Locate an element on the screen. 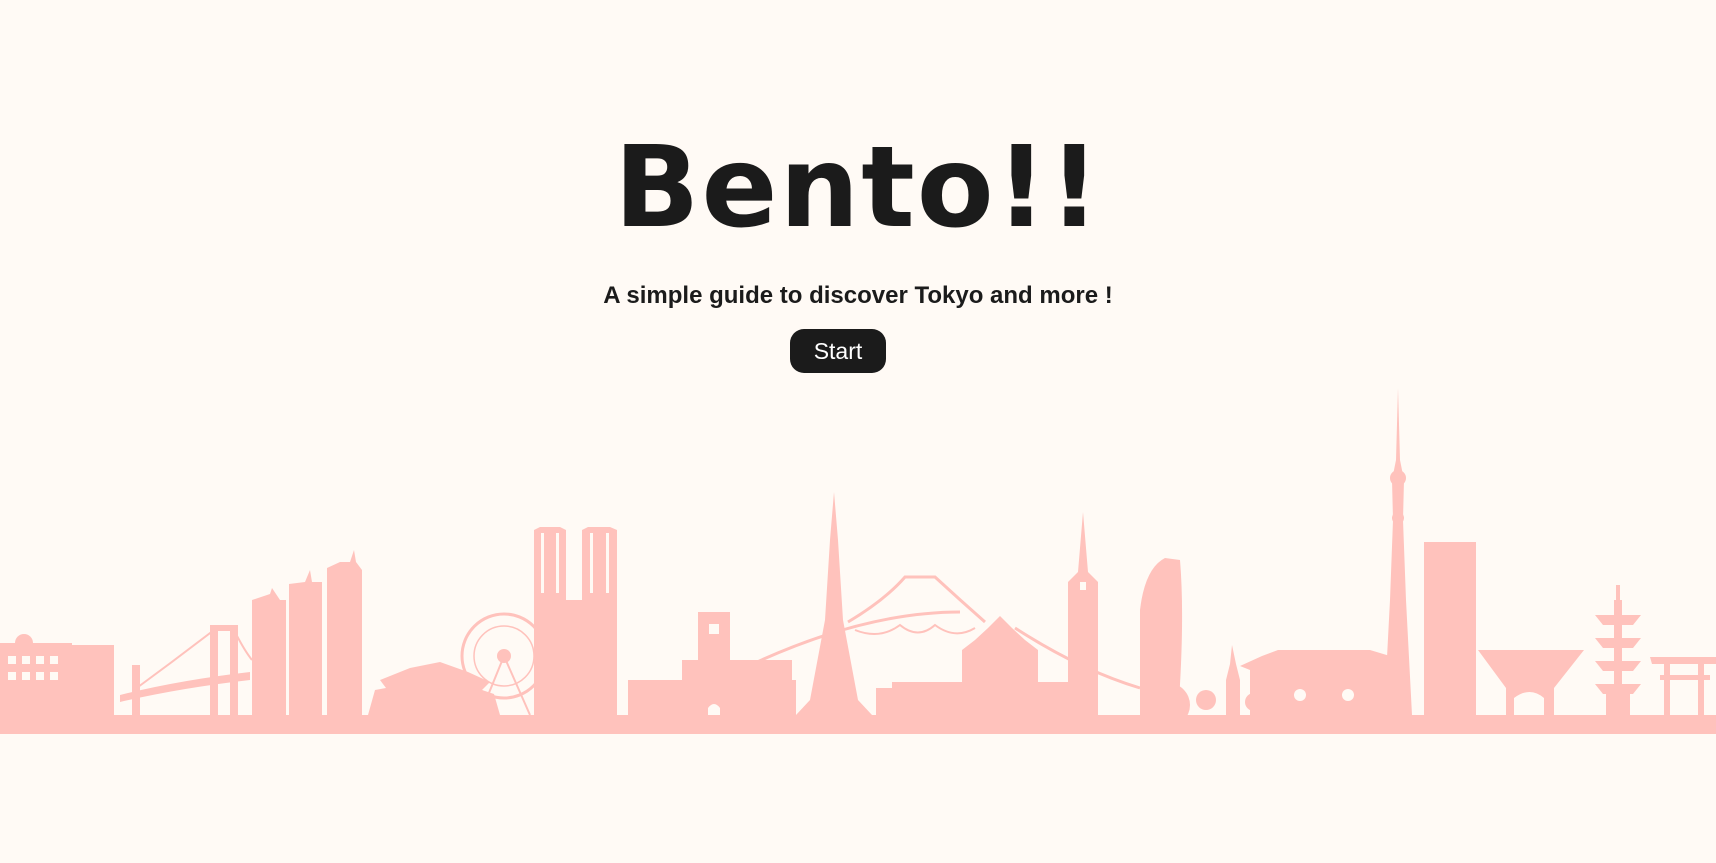  big-sight is located at coordinates (1531, 682).